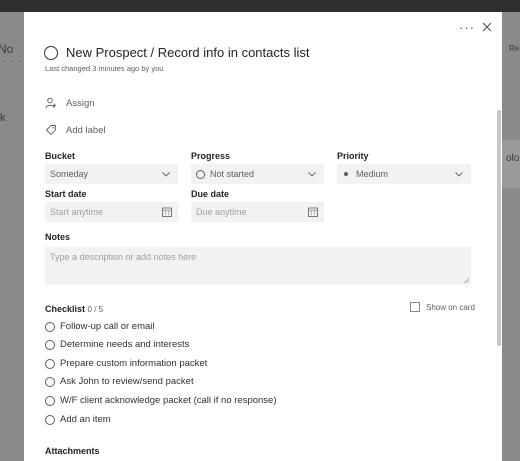 This screenshot has width=520, height=461. What do you see at coordinates (513, 158) in the screenshot?
I see `background-right-text-mid: olo` at bounding box center [513, 158].